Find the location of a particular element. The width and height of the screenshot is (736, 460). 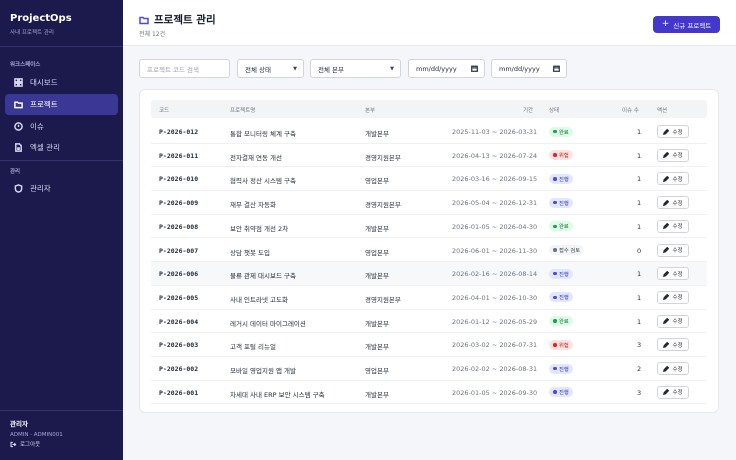

status-badge: 접수 검토 is located at coordinates (567, 250).